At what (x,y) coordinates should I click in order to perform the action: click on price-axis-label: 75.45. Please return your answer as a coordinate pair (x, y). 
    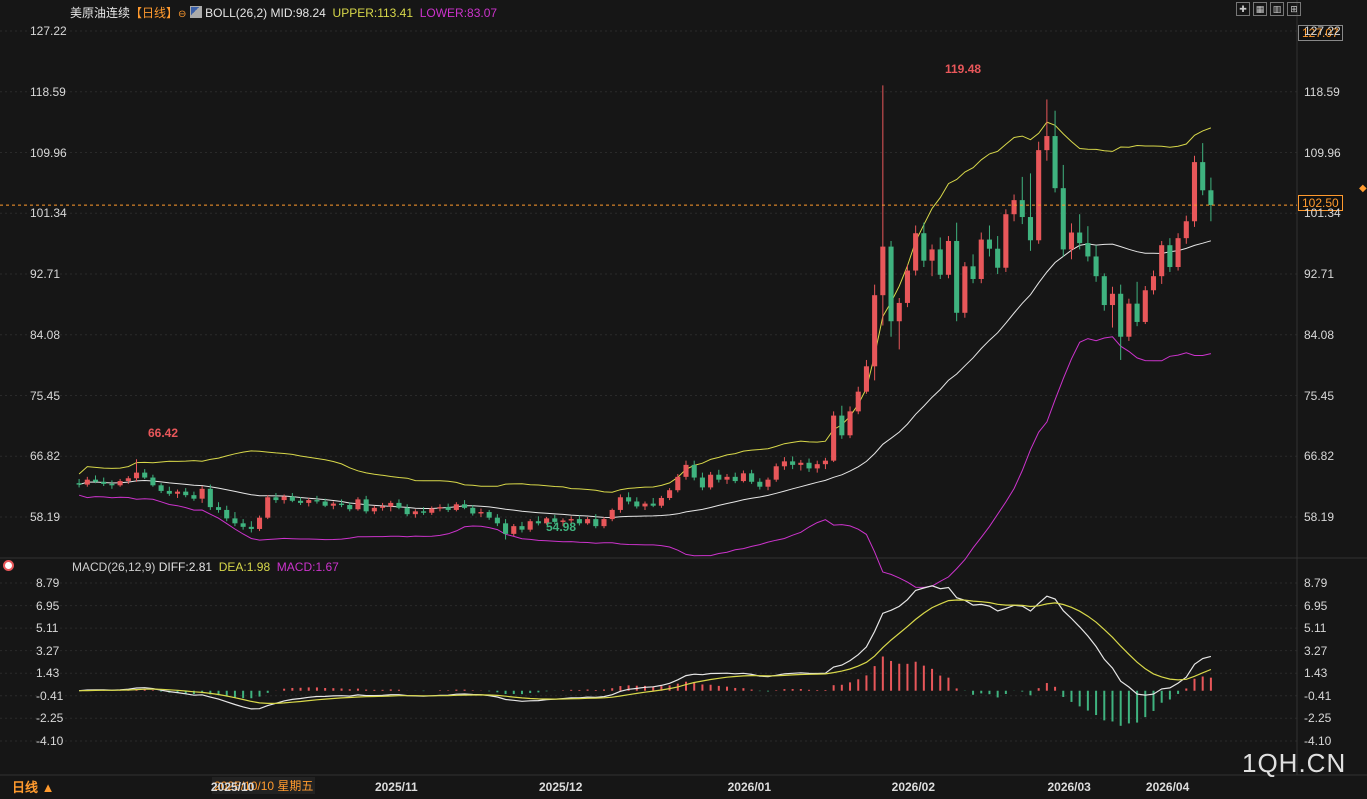
    Looking at the image, I should click on (45, 395).